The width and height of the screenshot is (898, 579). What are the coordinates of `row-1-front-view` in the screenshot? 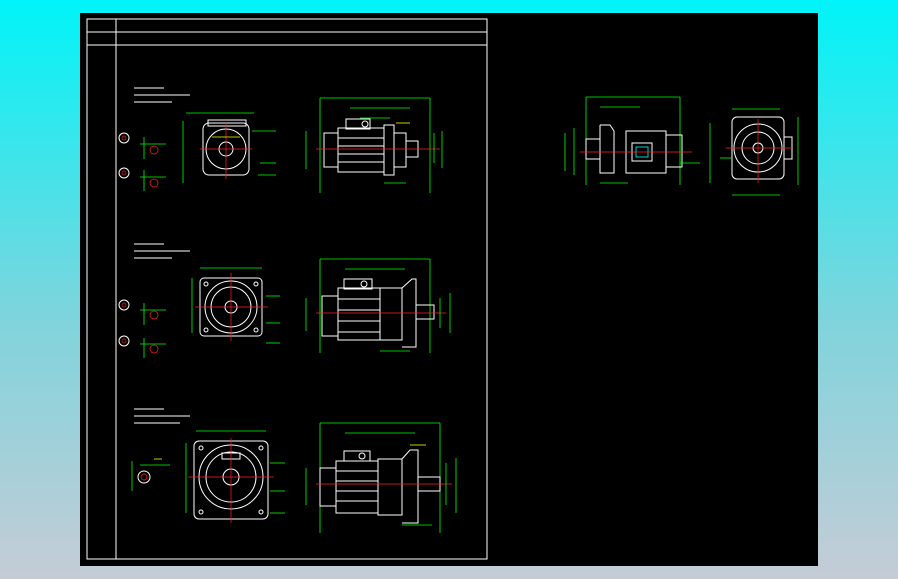 It's located at (229, 147).